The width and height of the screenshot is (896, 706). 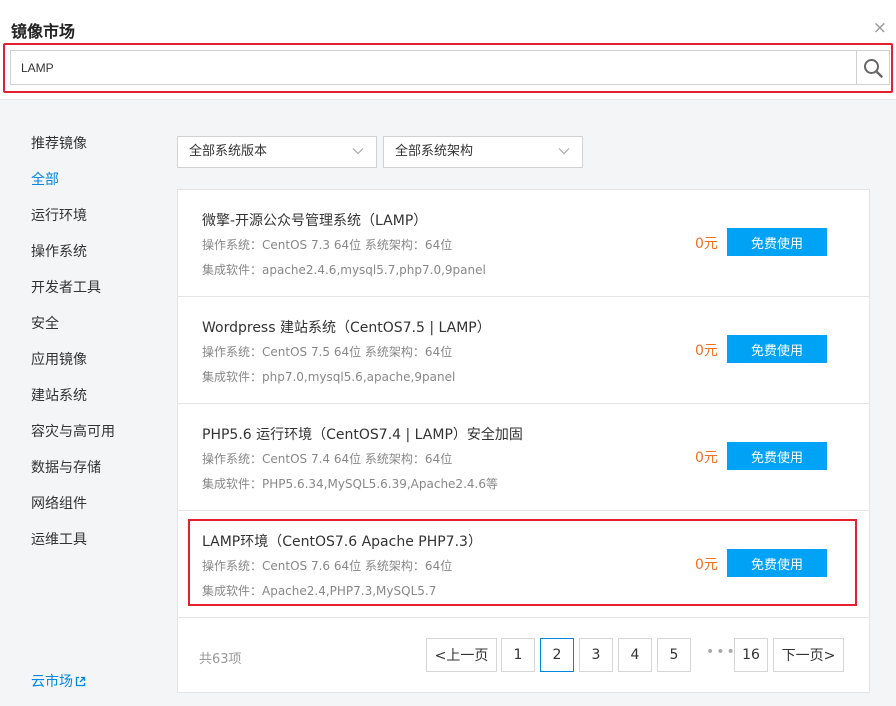 What do you see at coordinates (228, 151) in the screenshot?
I see `version-select-value: 全部系统版本` at bounding box center [228, 151].